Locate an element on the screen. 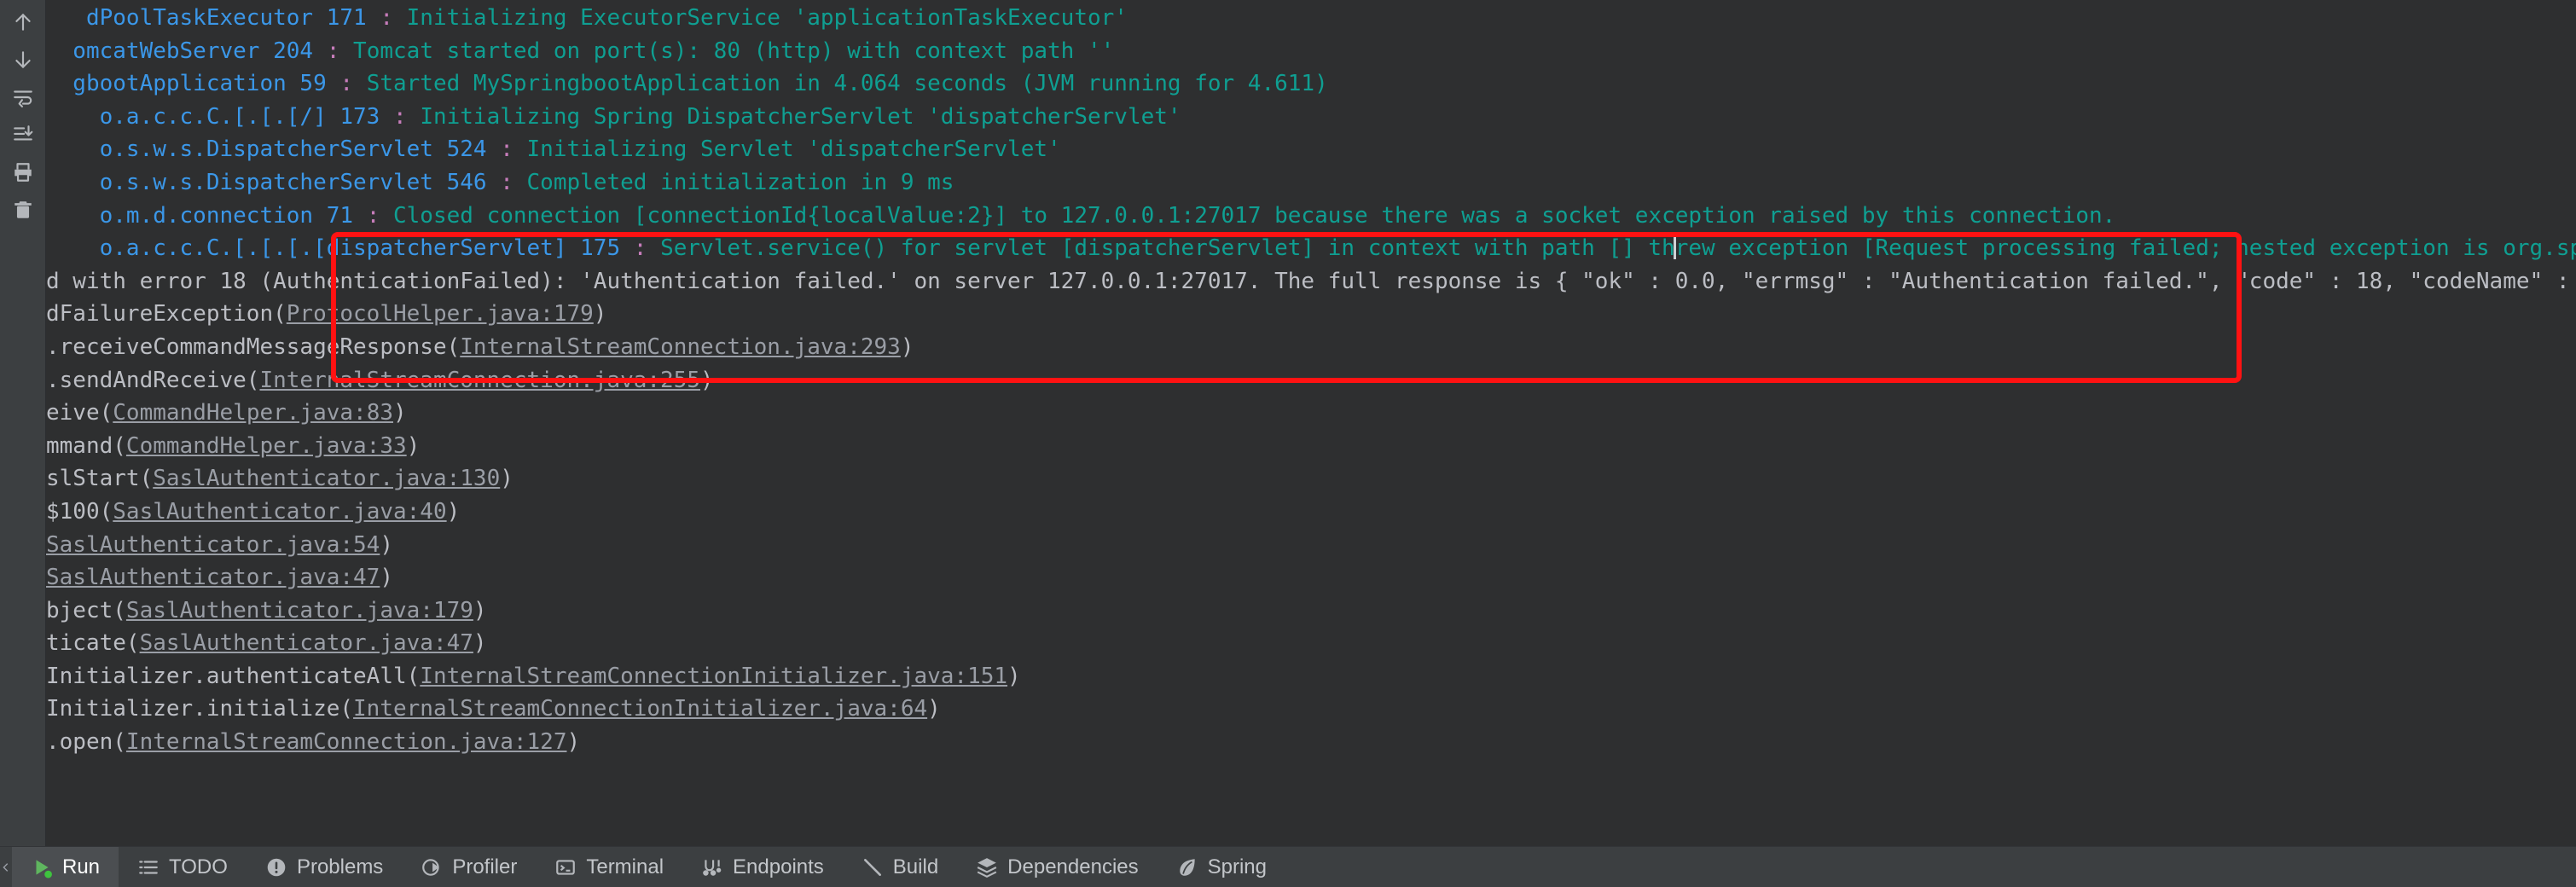 The width and height of the screenshot is (2576, 887). tab-label: Problems is located at coordinates (340, 866).